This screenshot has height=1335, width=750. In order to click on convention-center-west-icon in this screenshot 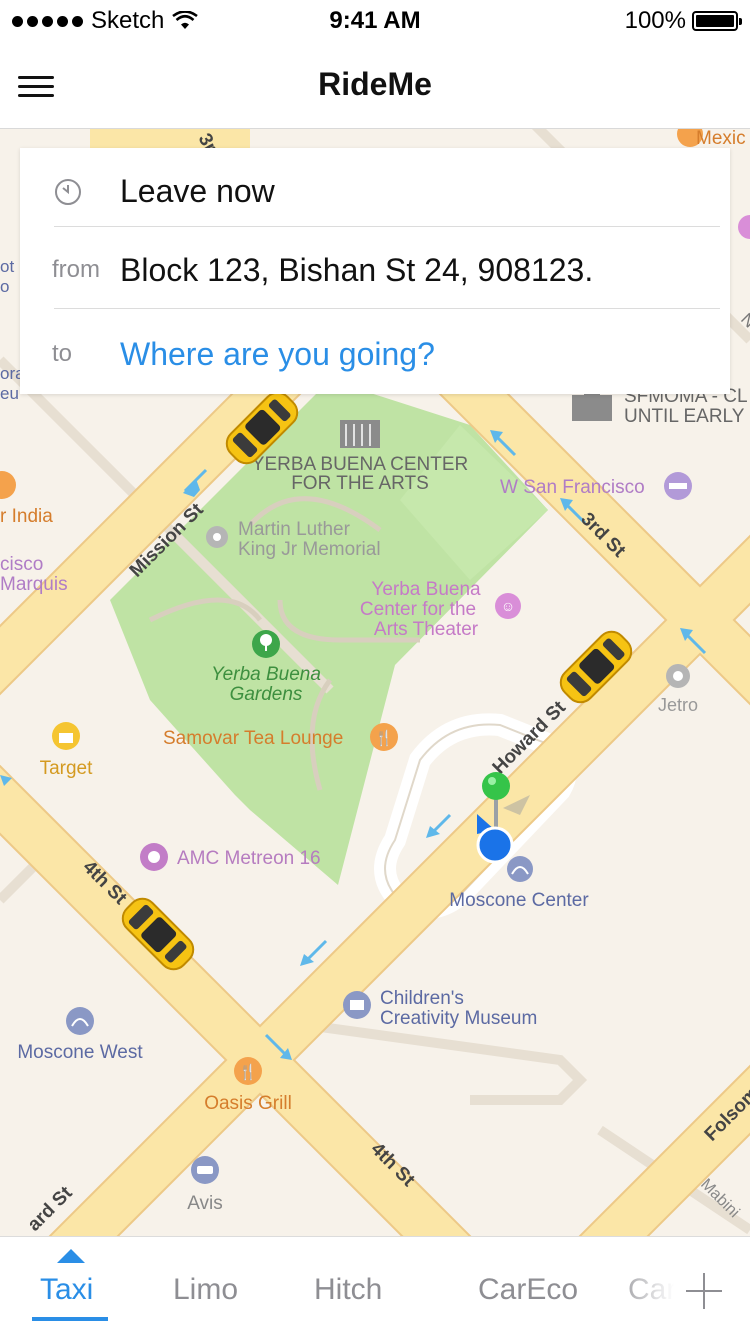, I will do `click(80, 1021)`.